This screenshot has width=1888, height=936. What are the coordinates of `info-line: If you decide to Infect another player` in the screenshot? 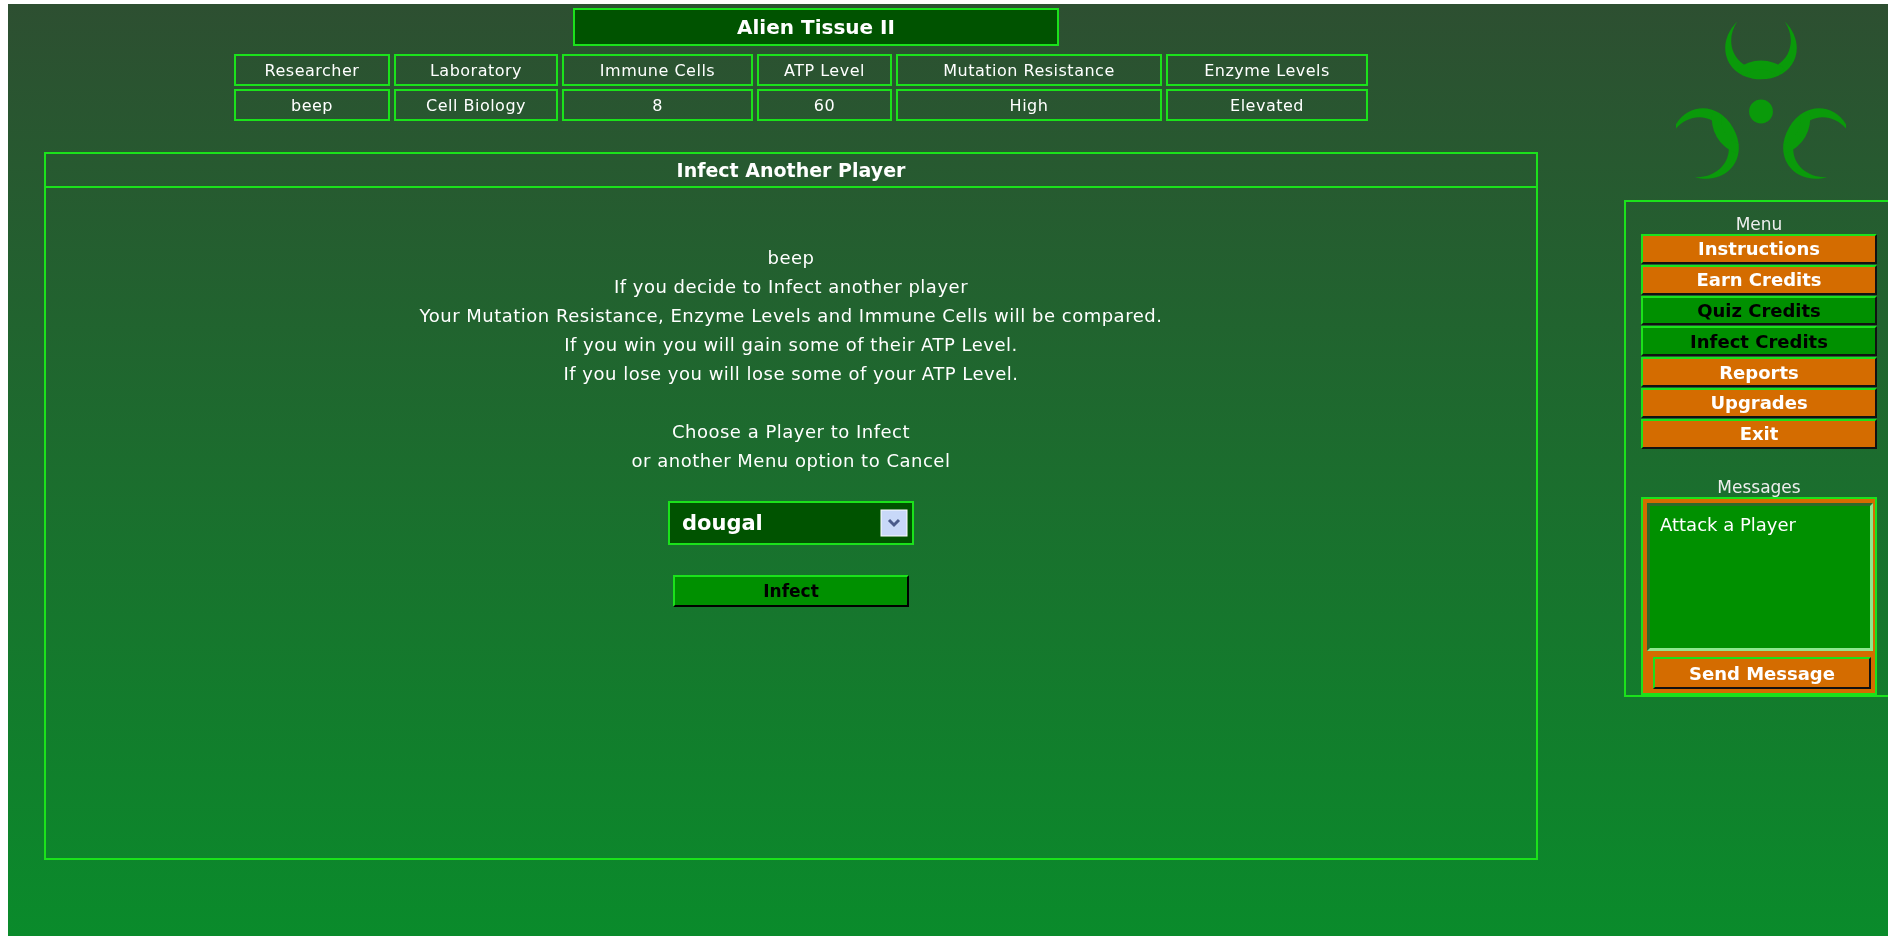 It's located at (791, 287).